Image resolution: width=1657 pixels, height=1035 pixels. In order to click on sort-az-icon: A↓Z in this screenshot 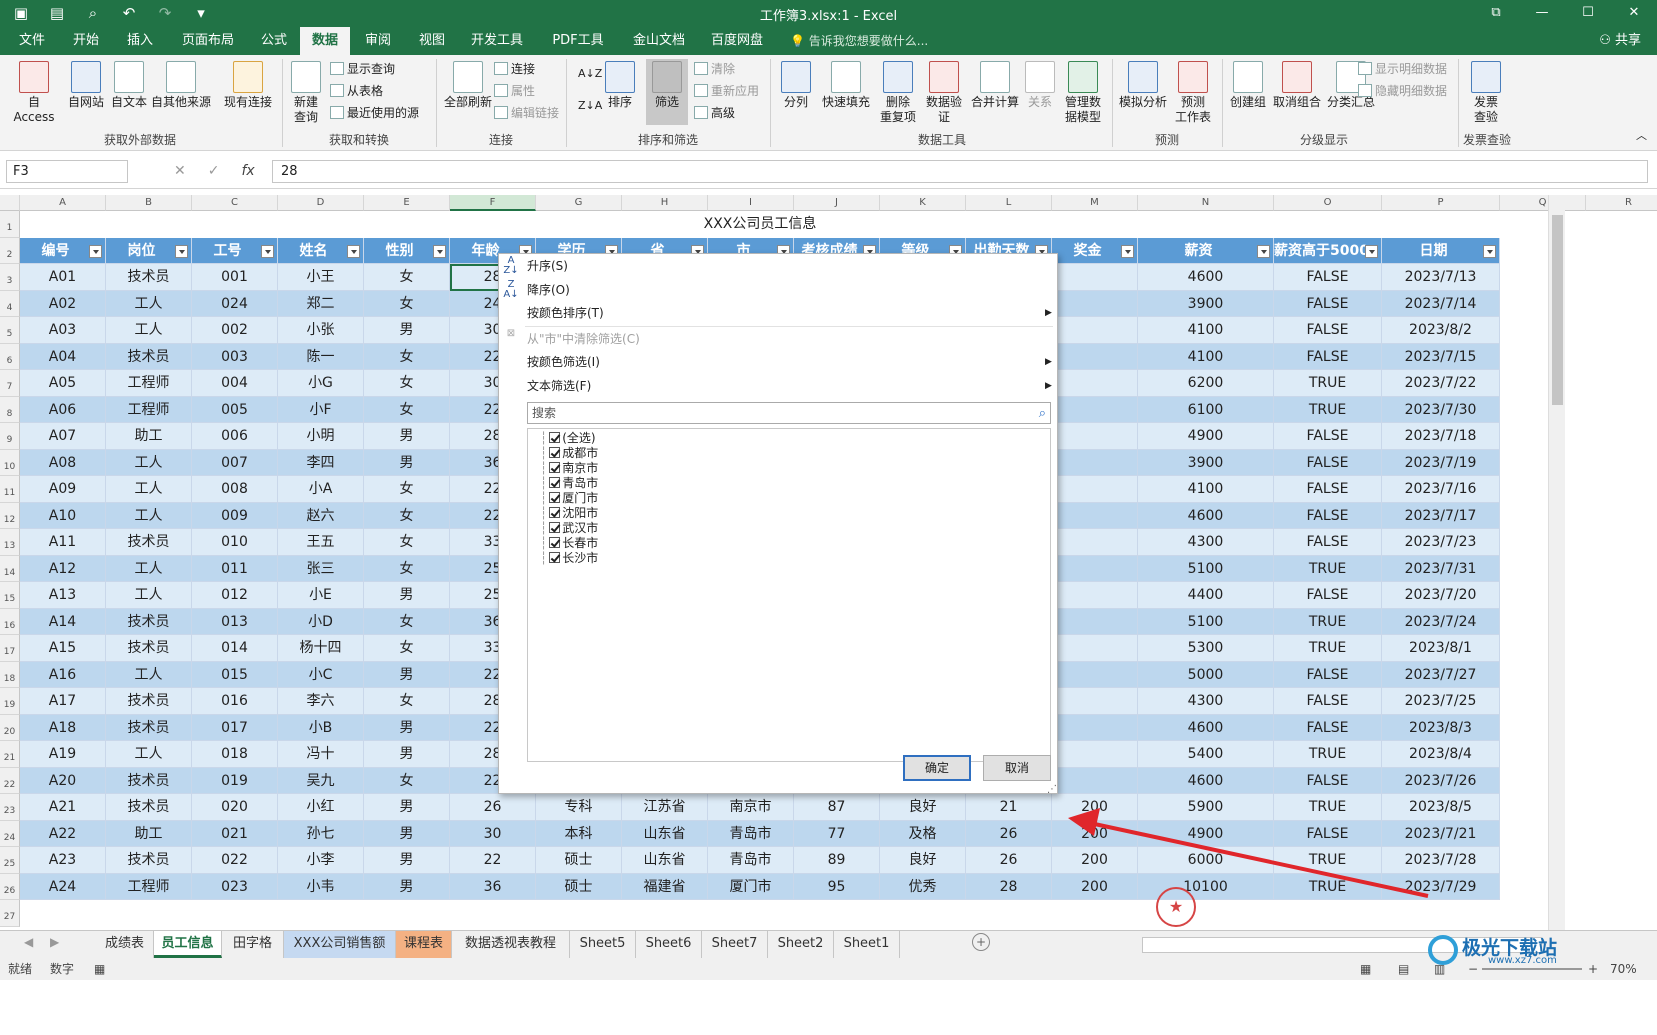, I will do `click(590, 74)`.